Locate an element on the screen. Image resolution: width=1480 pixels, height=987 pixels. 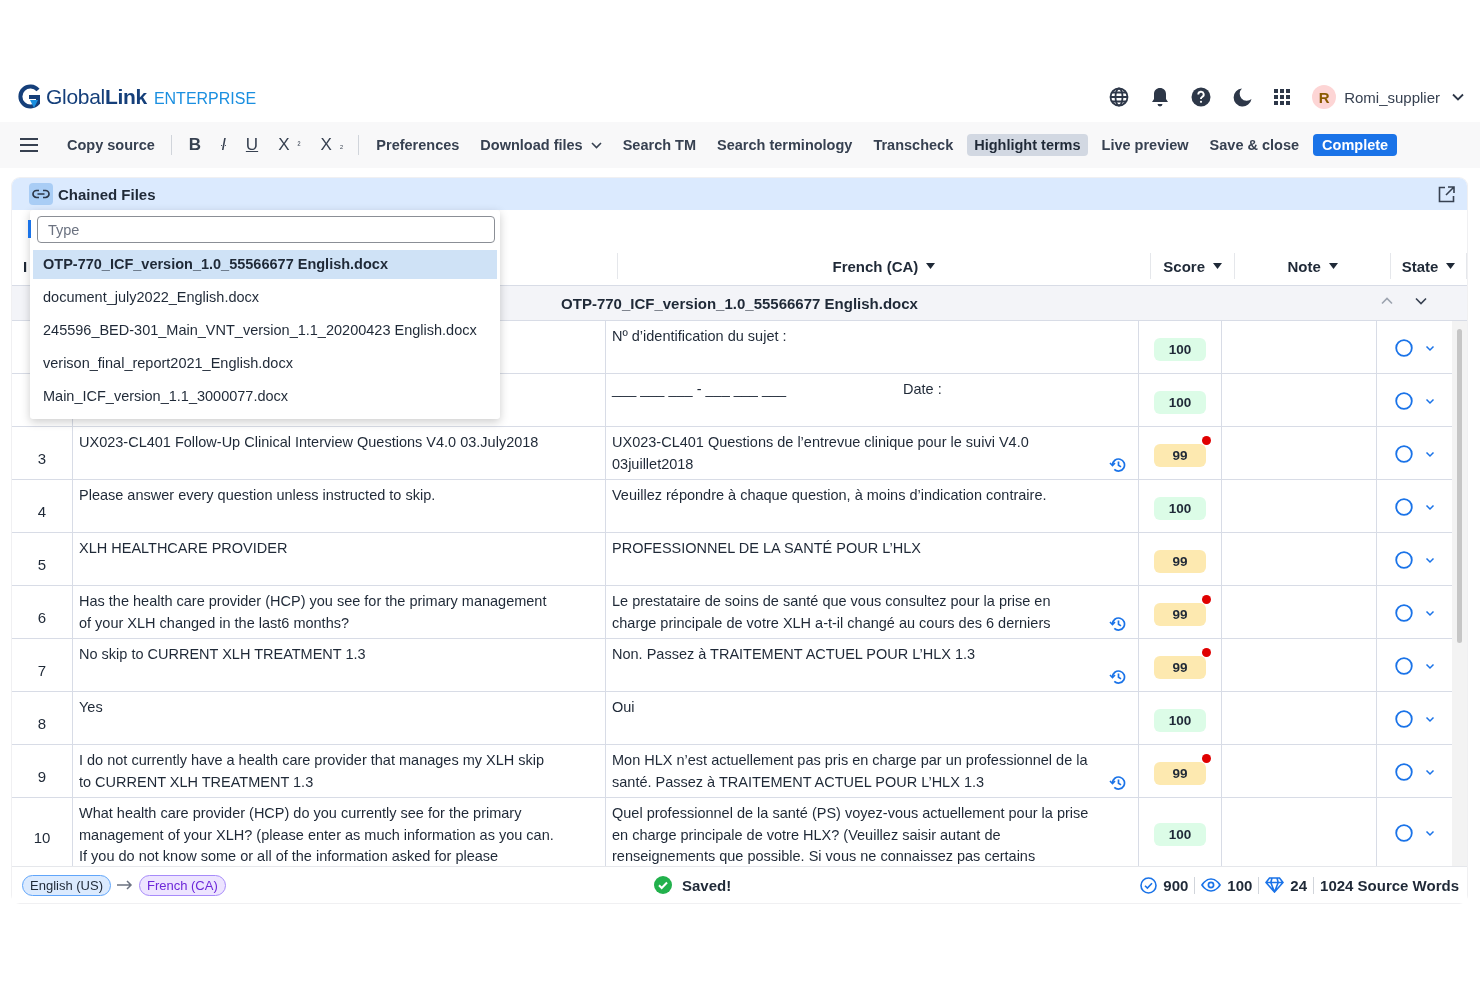
help-icon is located at coordinates (1201, 97).